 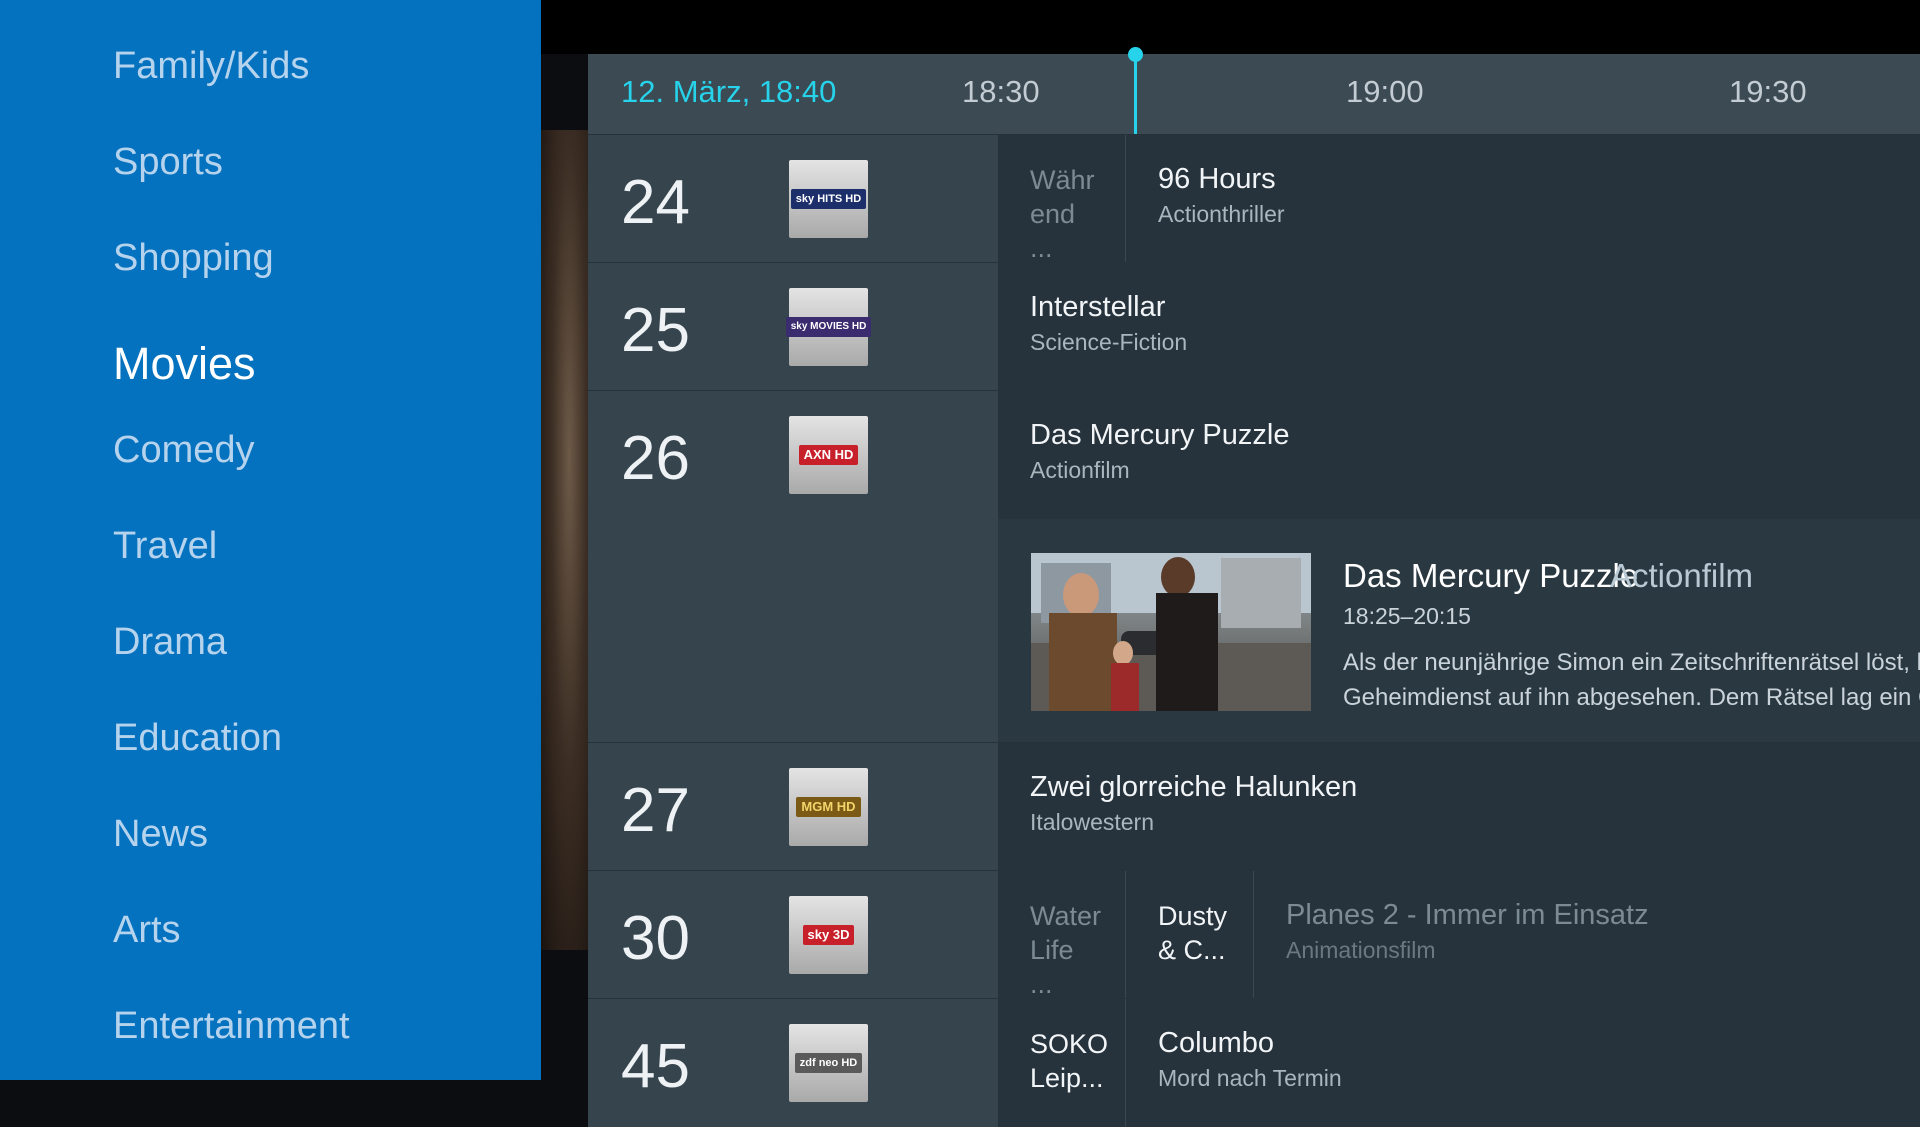 I want to click on program-genre: Actionfilm, so click(x=1080, y=470).